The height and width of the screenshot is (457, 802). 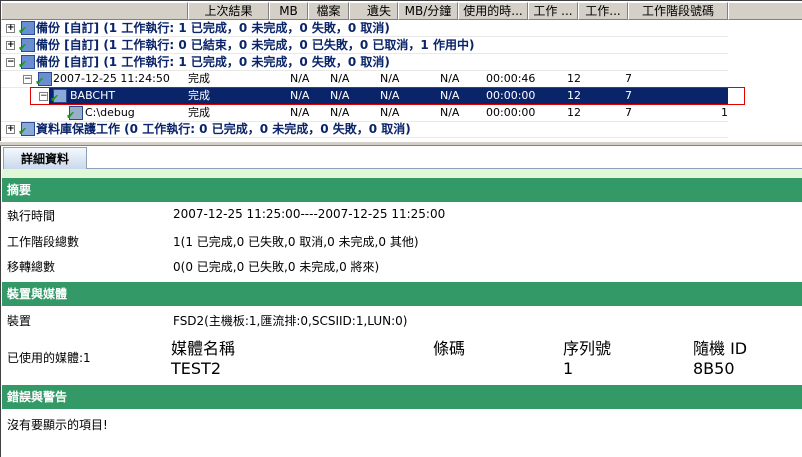 I want to click on row-name: C:\debug, so click(x=110, y=112).